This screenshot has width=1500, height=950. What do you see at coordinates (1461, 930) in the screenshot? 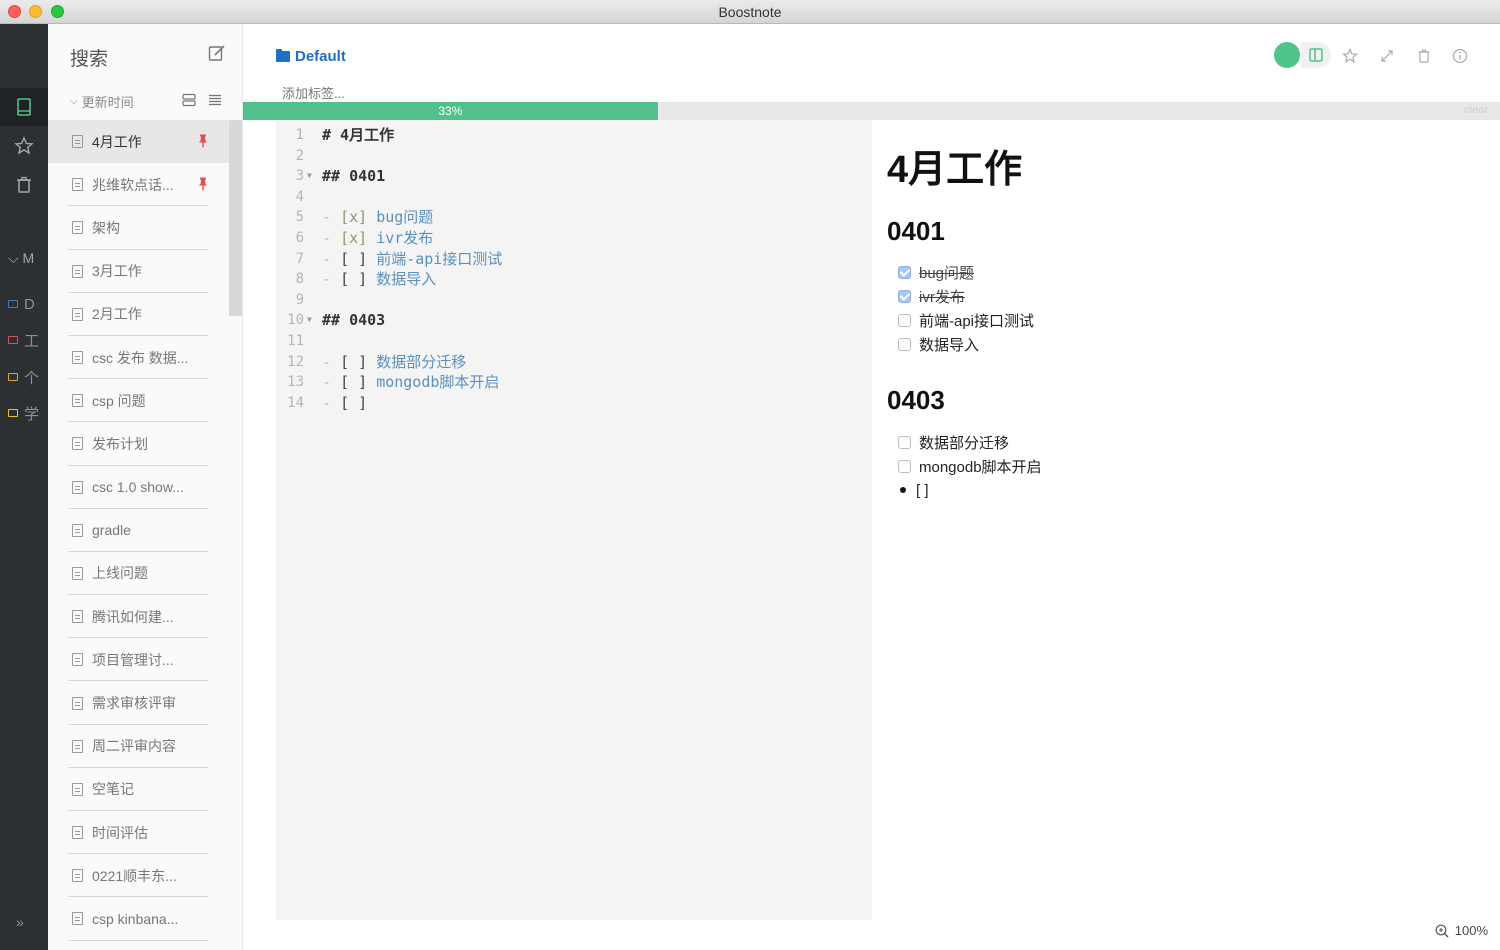
I see `zoom-control: 100%` at bounding box center [1461, 930].